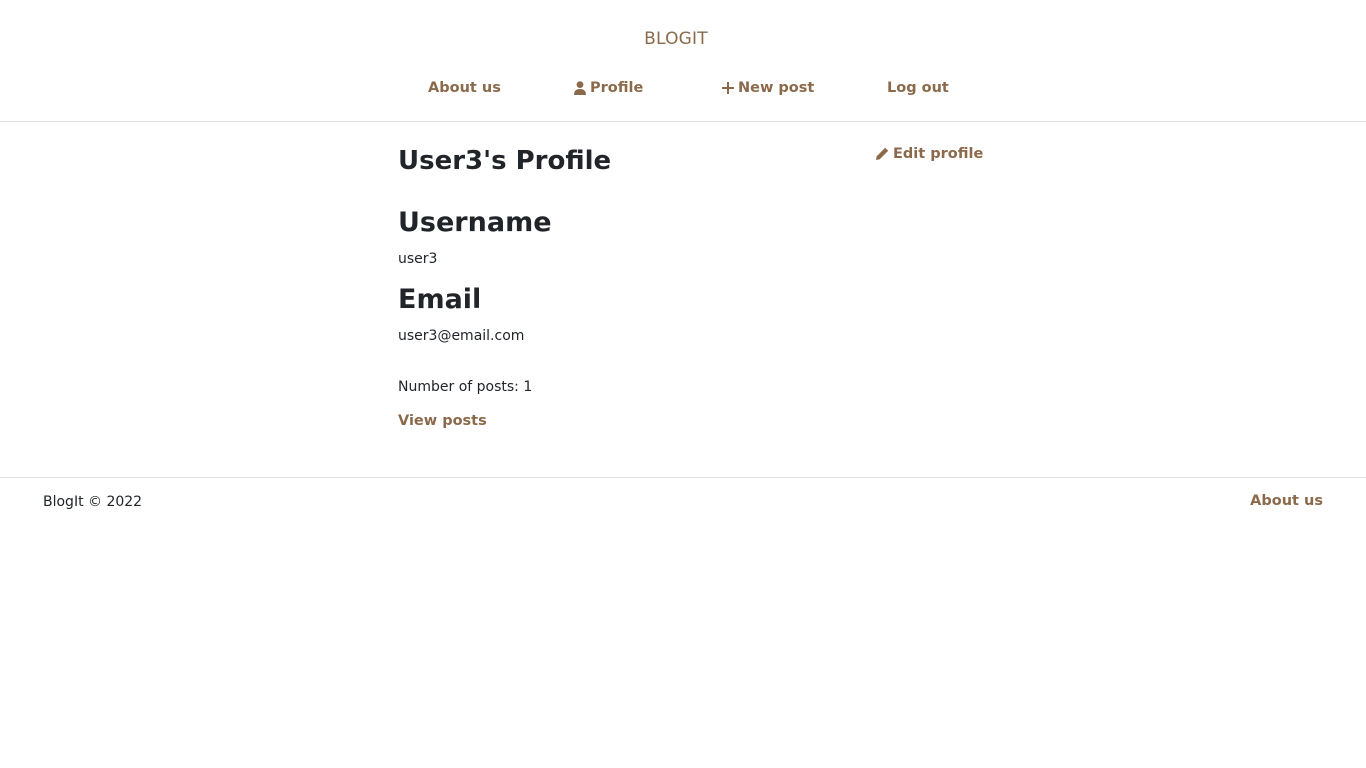  Describe the element at coordinates (475, 222) in the screenshot. I see `username-heading: Username` at that location.